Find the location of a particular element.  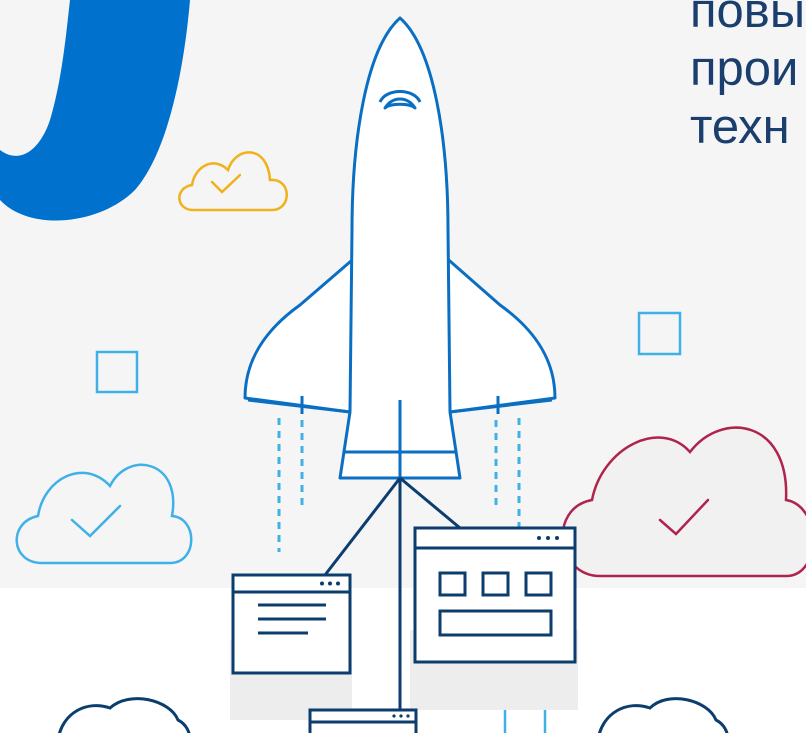

exhaust-trail-left is located at coordinates (290, 485).